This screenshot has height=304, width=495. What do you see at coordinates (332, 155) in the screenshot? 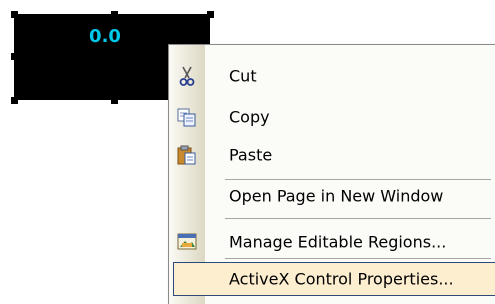
I see `menu-item-paste: Paste` at bounding box center [332, 155].